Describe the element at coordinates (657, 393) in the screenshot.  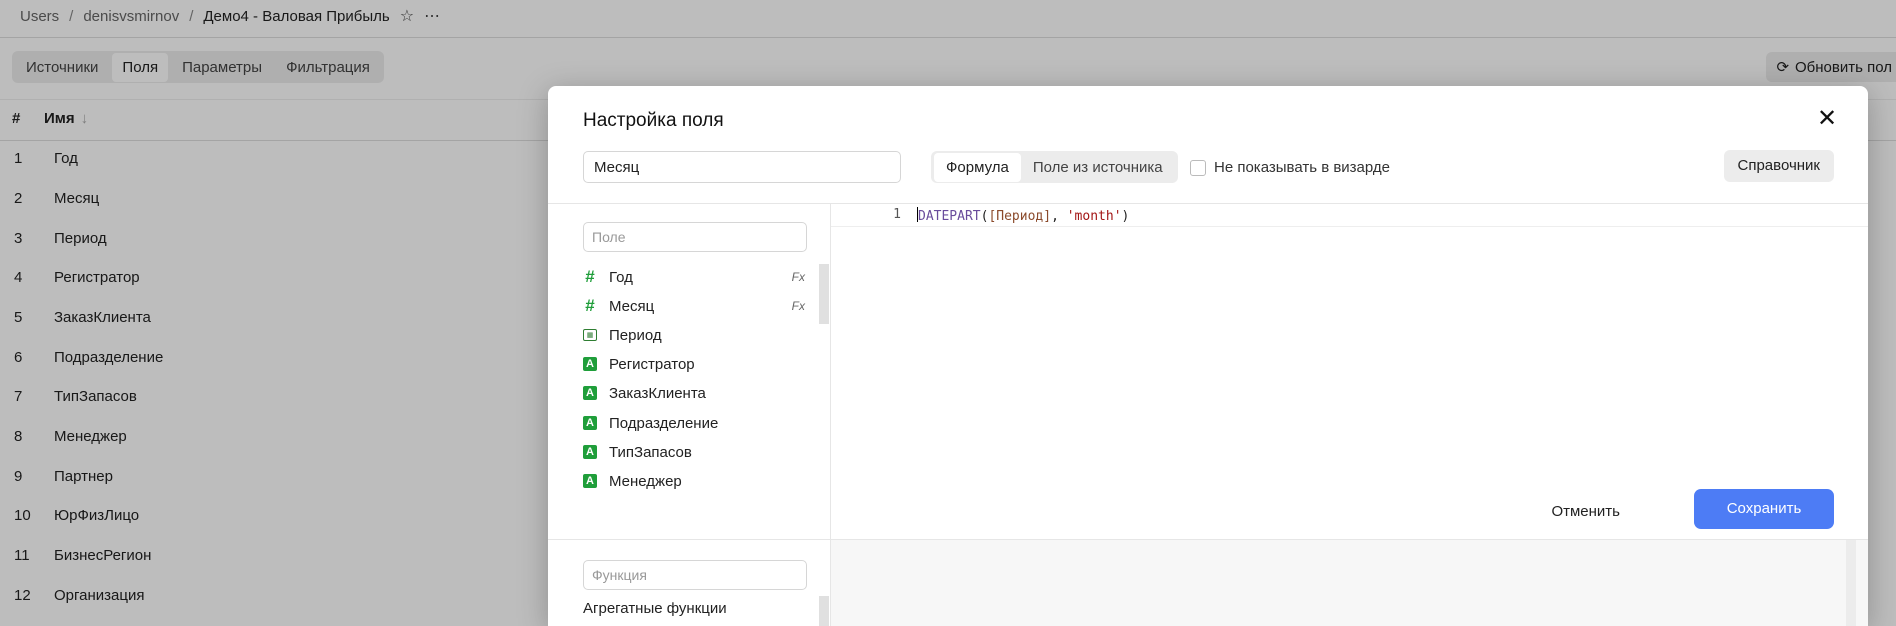
I see `field-item-label: ЗаказКлиента` at that location.